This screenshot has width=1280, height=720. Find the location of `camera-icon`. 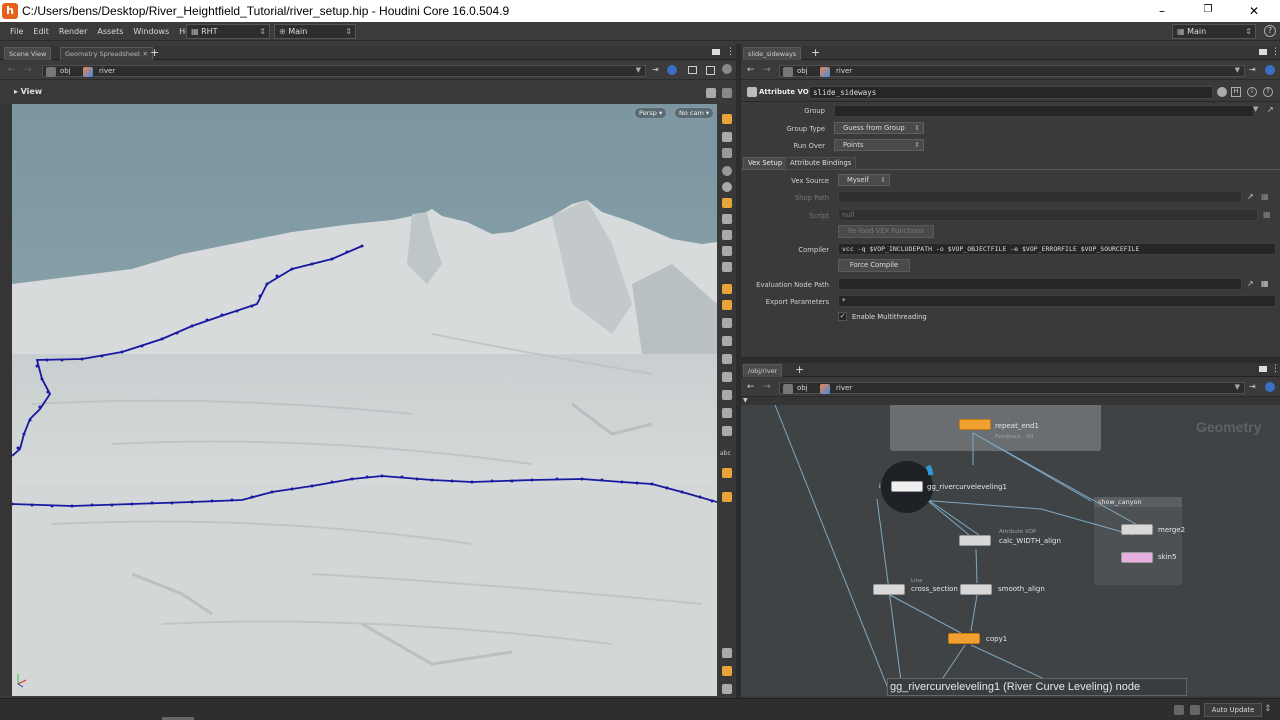

camera-icon is located at coordinates (727, 171).